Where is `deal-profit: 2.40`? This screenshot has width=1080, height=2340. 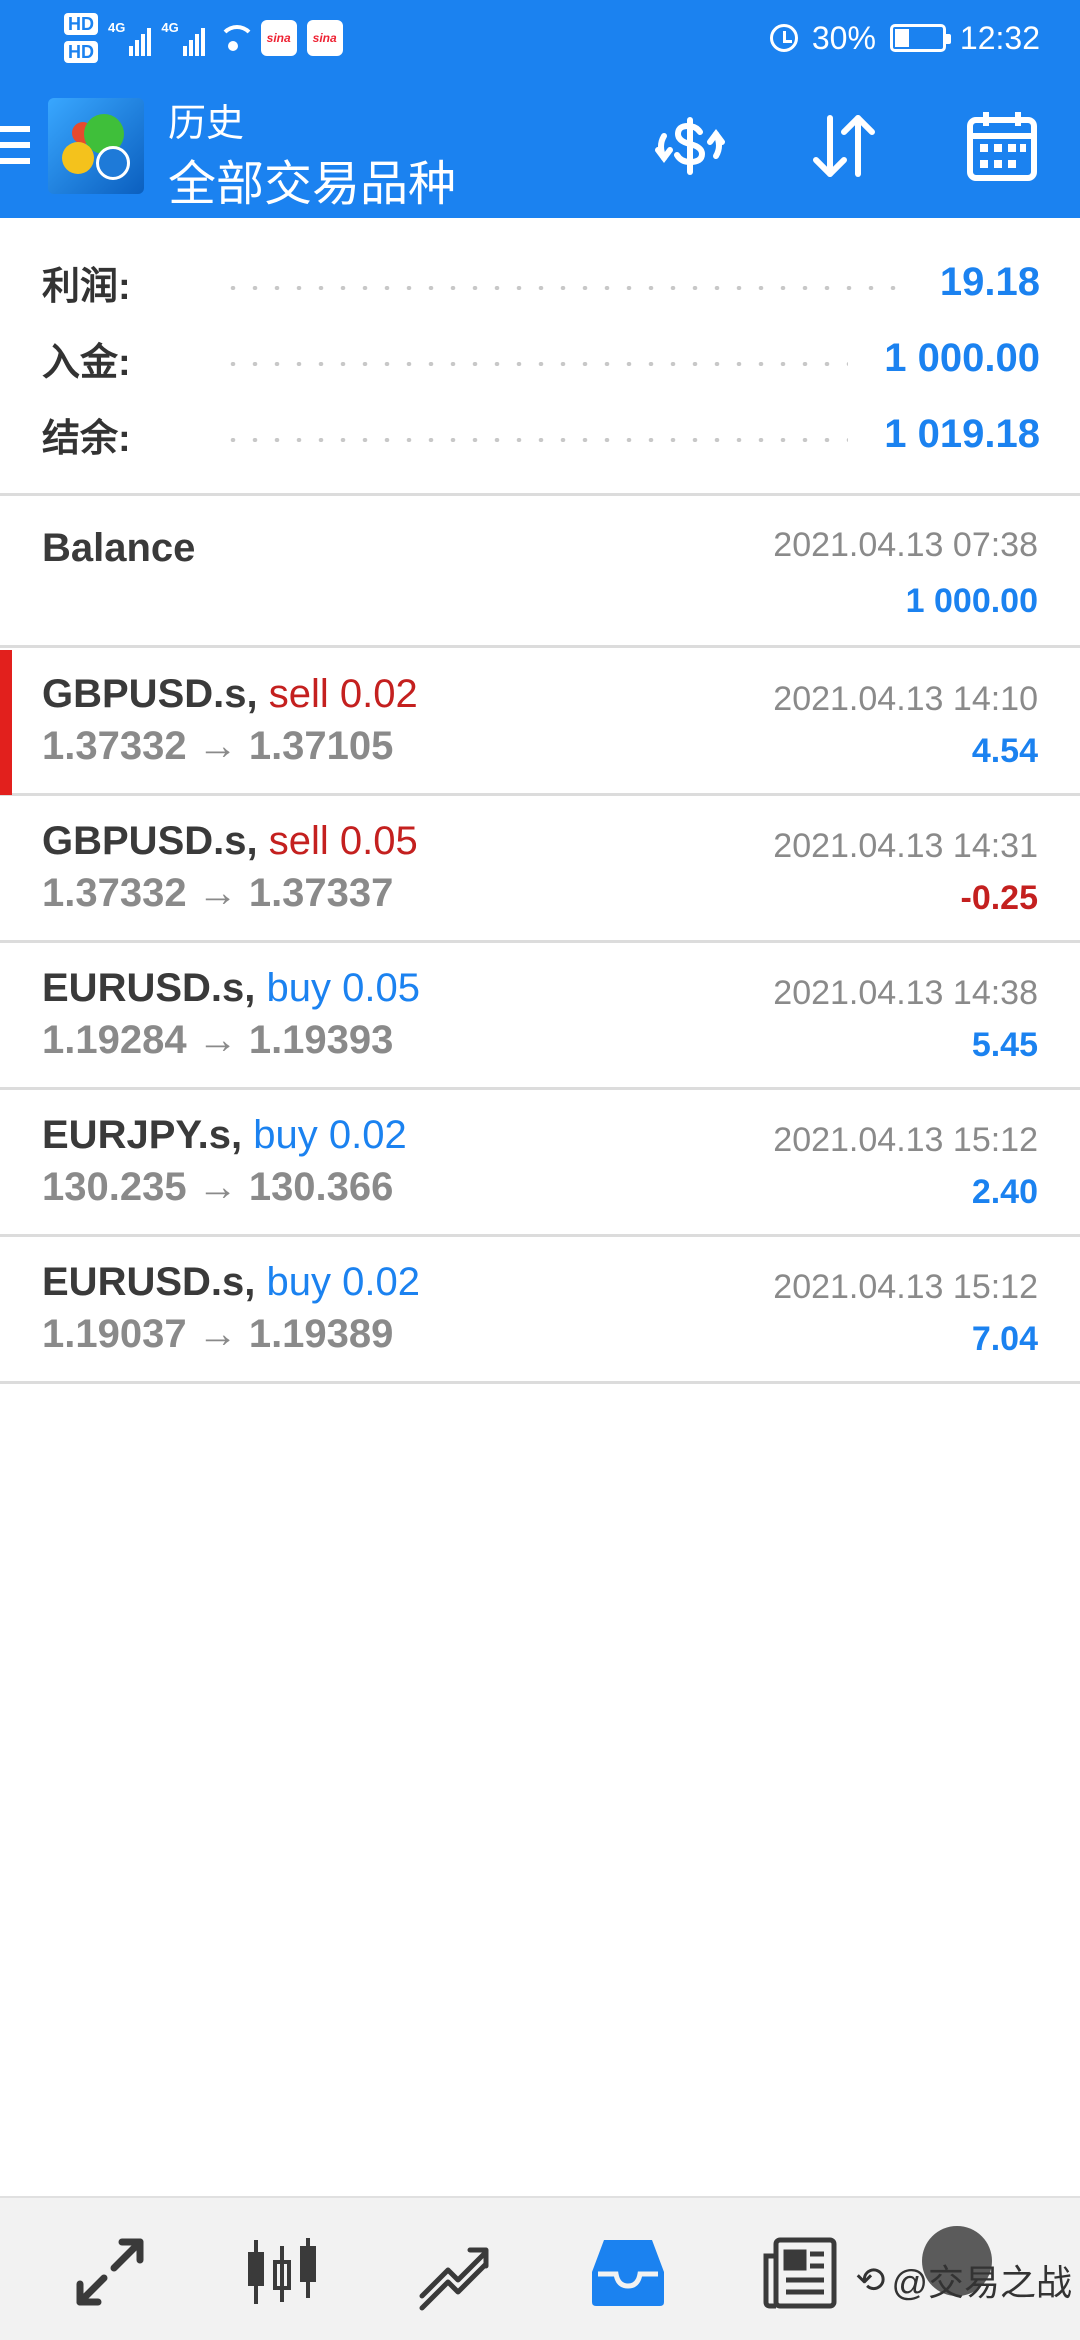
deal-profit: 2.40 is located at coordinates (1004, 1192).